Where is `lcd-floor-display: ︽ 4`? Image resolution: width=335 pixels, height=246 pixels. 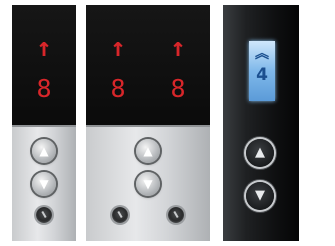 lcd-floor-display: ︽ 4 is located at coordinates (262, 71).